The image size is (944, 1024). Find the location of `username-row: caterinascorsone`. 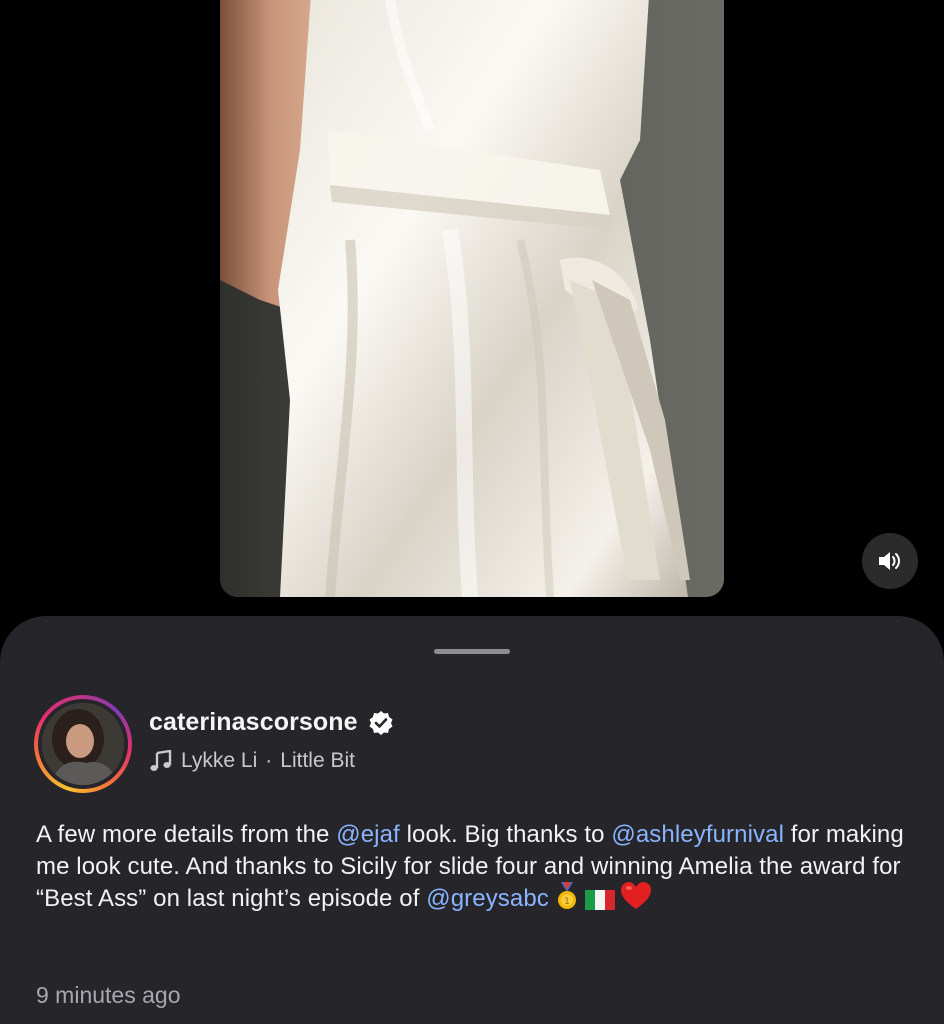

username-row: caterinascorsone is located at coordinates (271, 722).